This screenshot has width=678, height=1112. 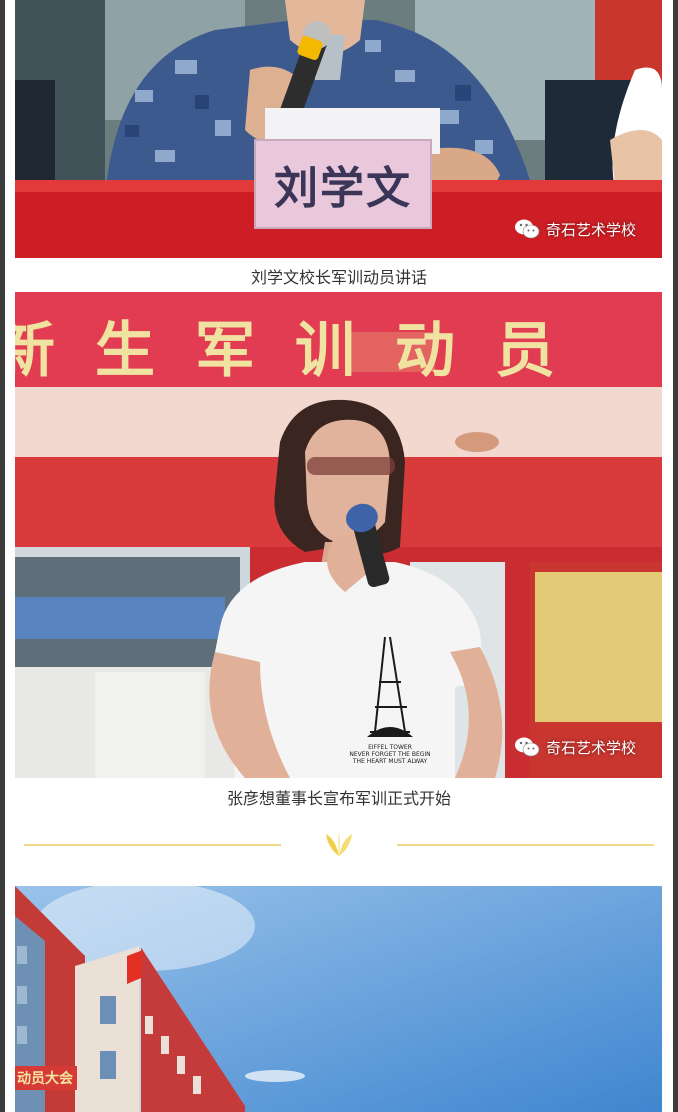 What do you see at coordinates (390, 747) in the screenshot?
I see `shirt-line: EIFFEL TOWER` at bounding box center [390, 747].